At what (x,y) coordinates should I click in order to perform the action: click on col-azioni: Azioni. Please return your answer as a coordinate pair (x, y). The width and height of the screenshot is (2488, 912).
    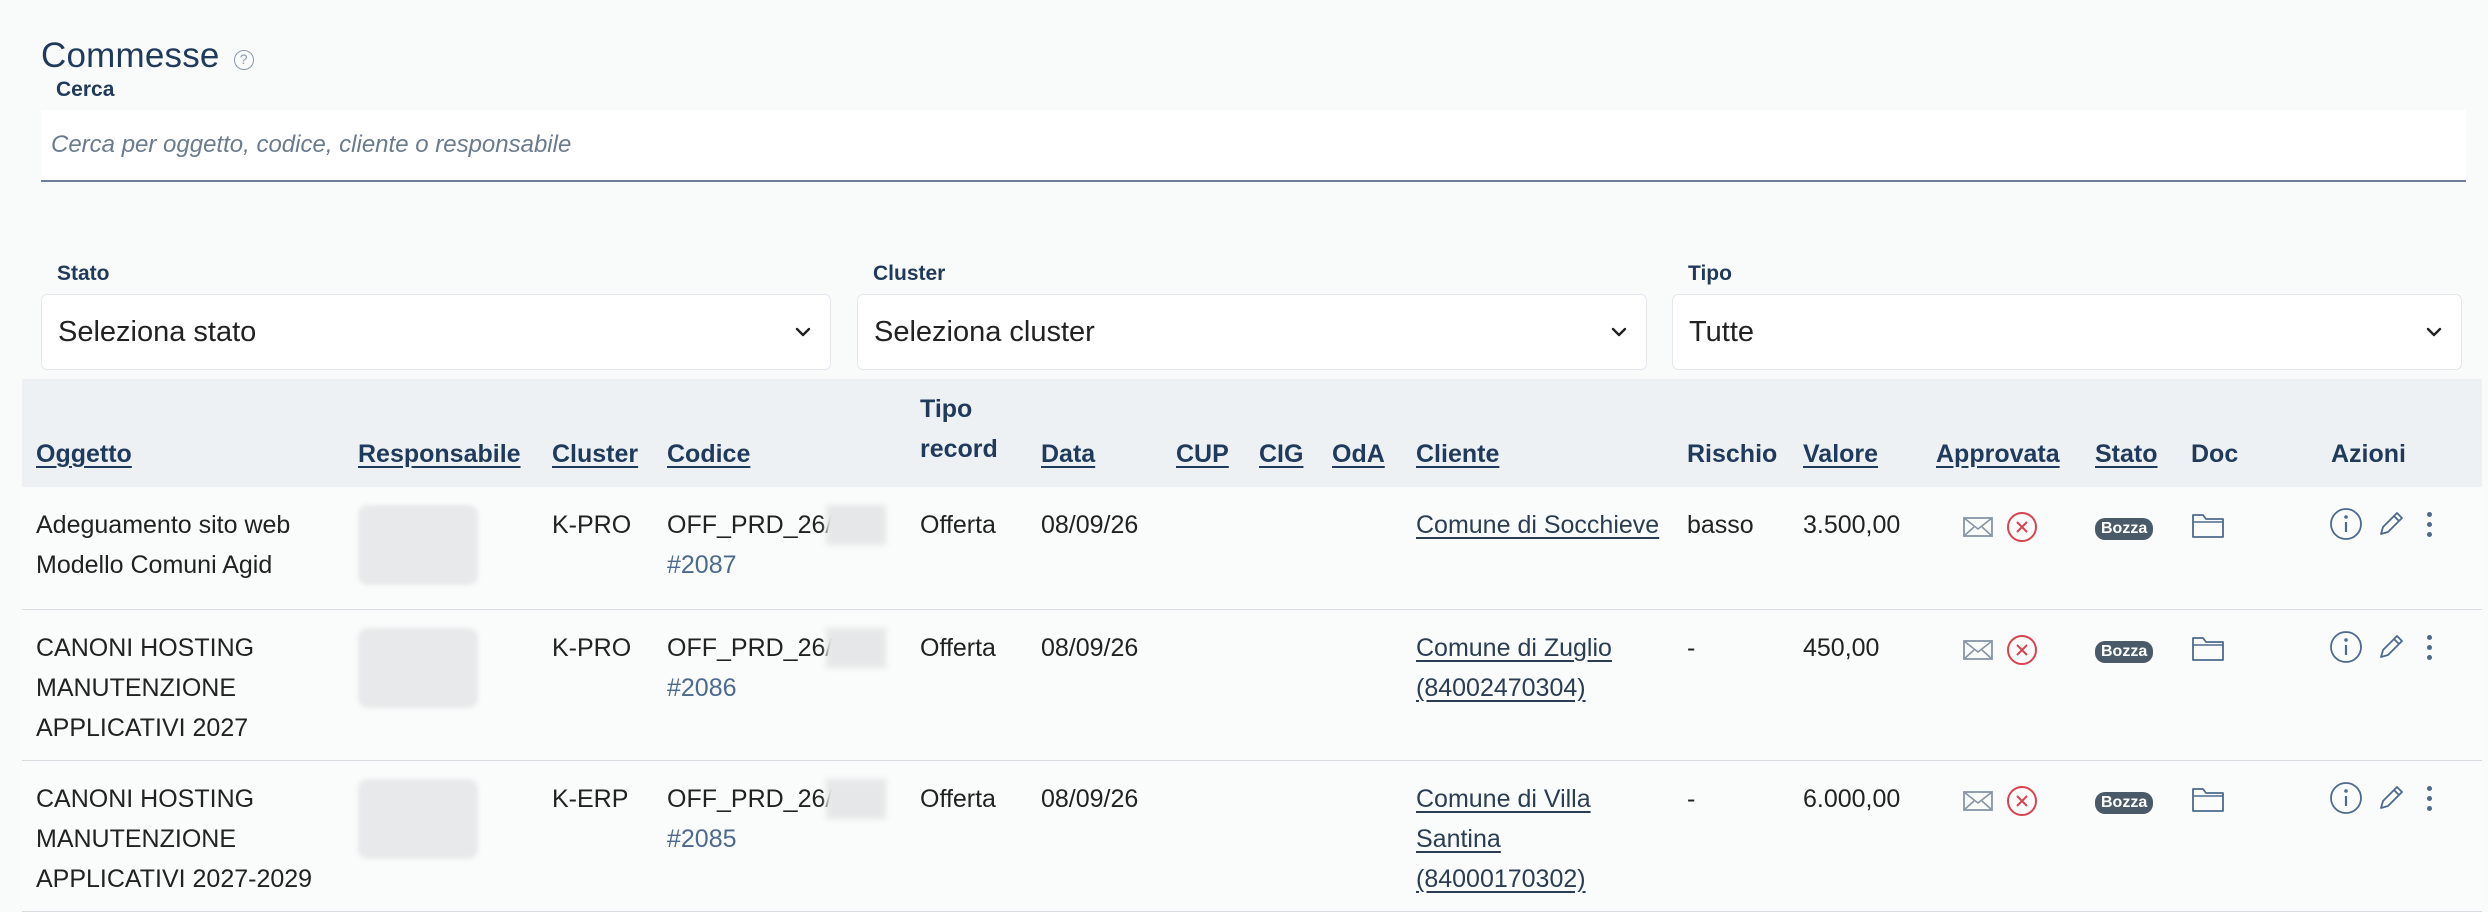
    Looking at the image, I should click on (2368, 454).